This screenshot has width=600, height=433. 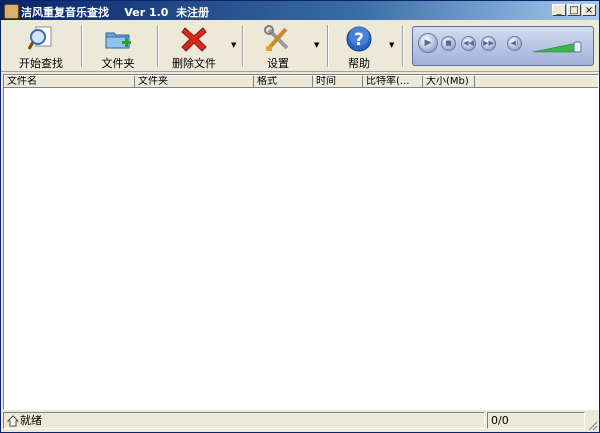 I want to click on add-folder-icon, so click(x=118, y=40).